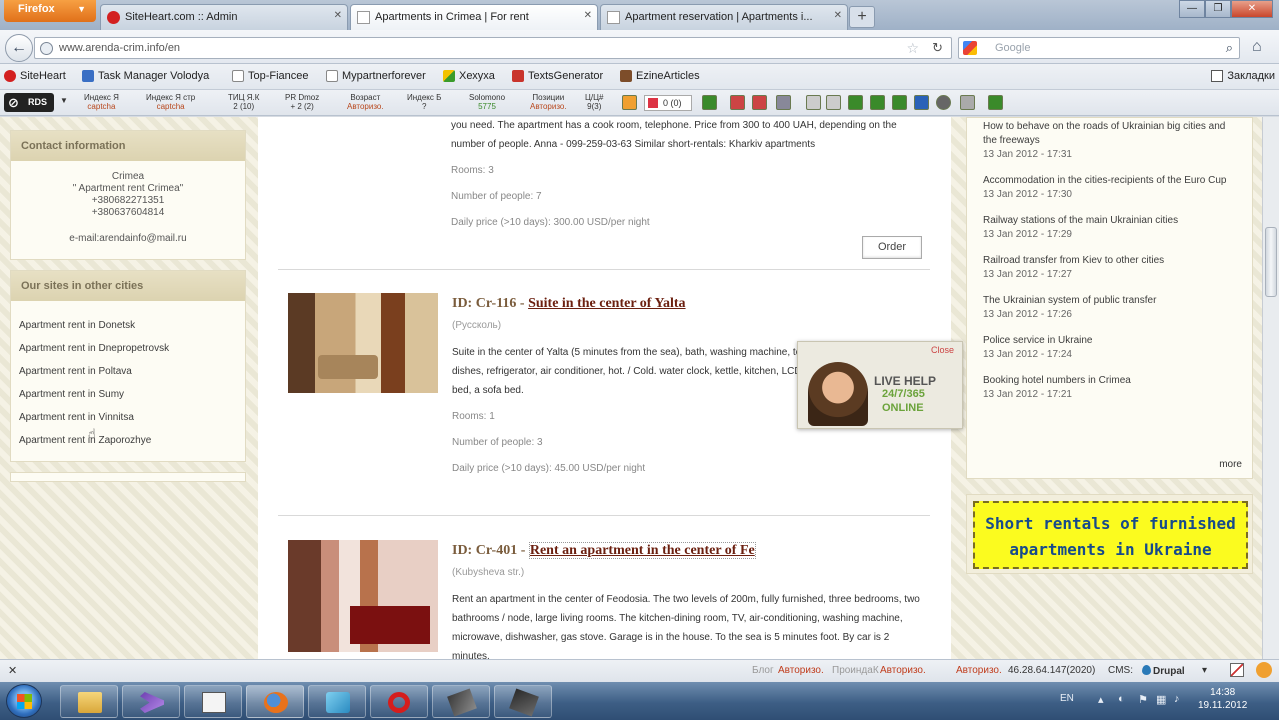 The width and height of the screenshot is (1279, 720). What do you see at coordinates (224, 17) in the screenshot?
I see `tab-siteheart: SiteHeart.com :: Admin ✕` at bounding box center [224, 17].